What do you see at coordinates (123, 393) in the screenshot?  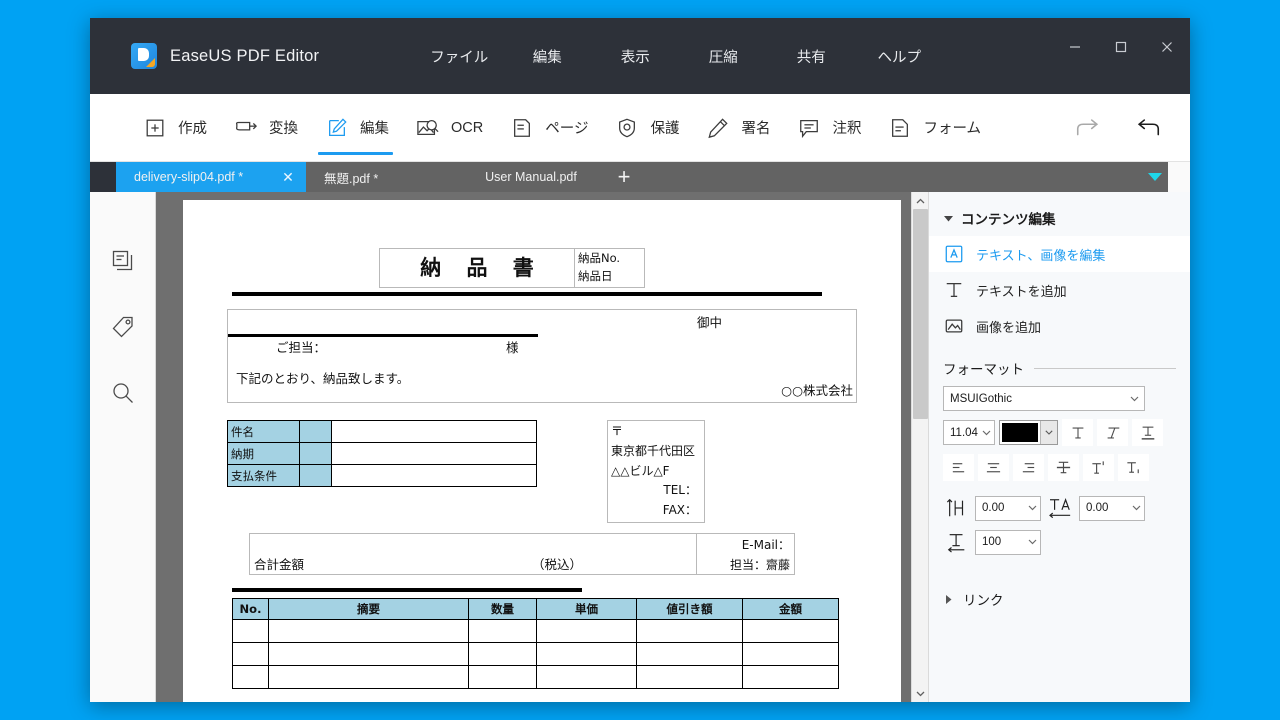 I see `search-icon` at bounding box center [123, 393].